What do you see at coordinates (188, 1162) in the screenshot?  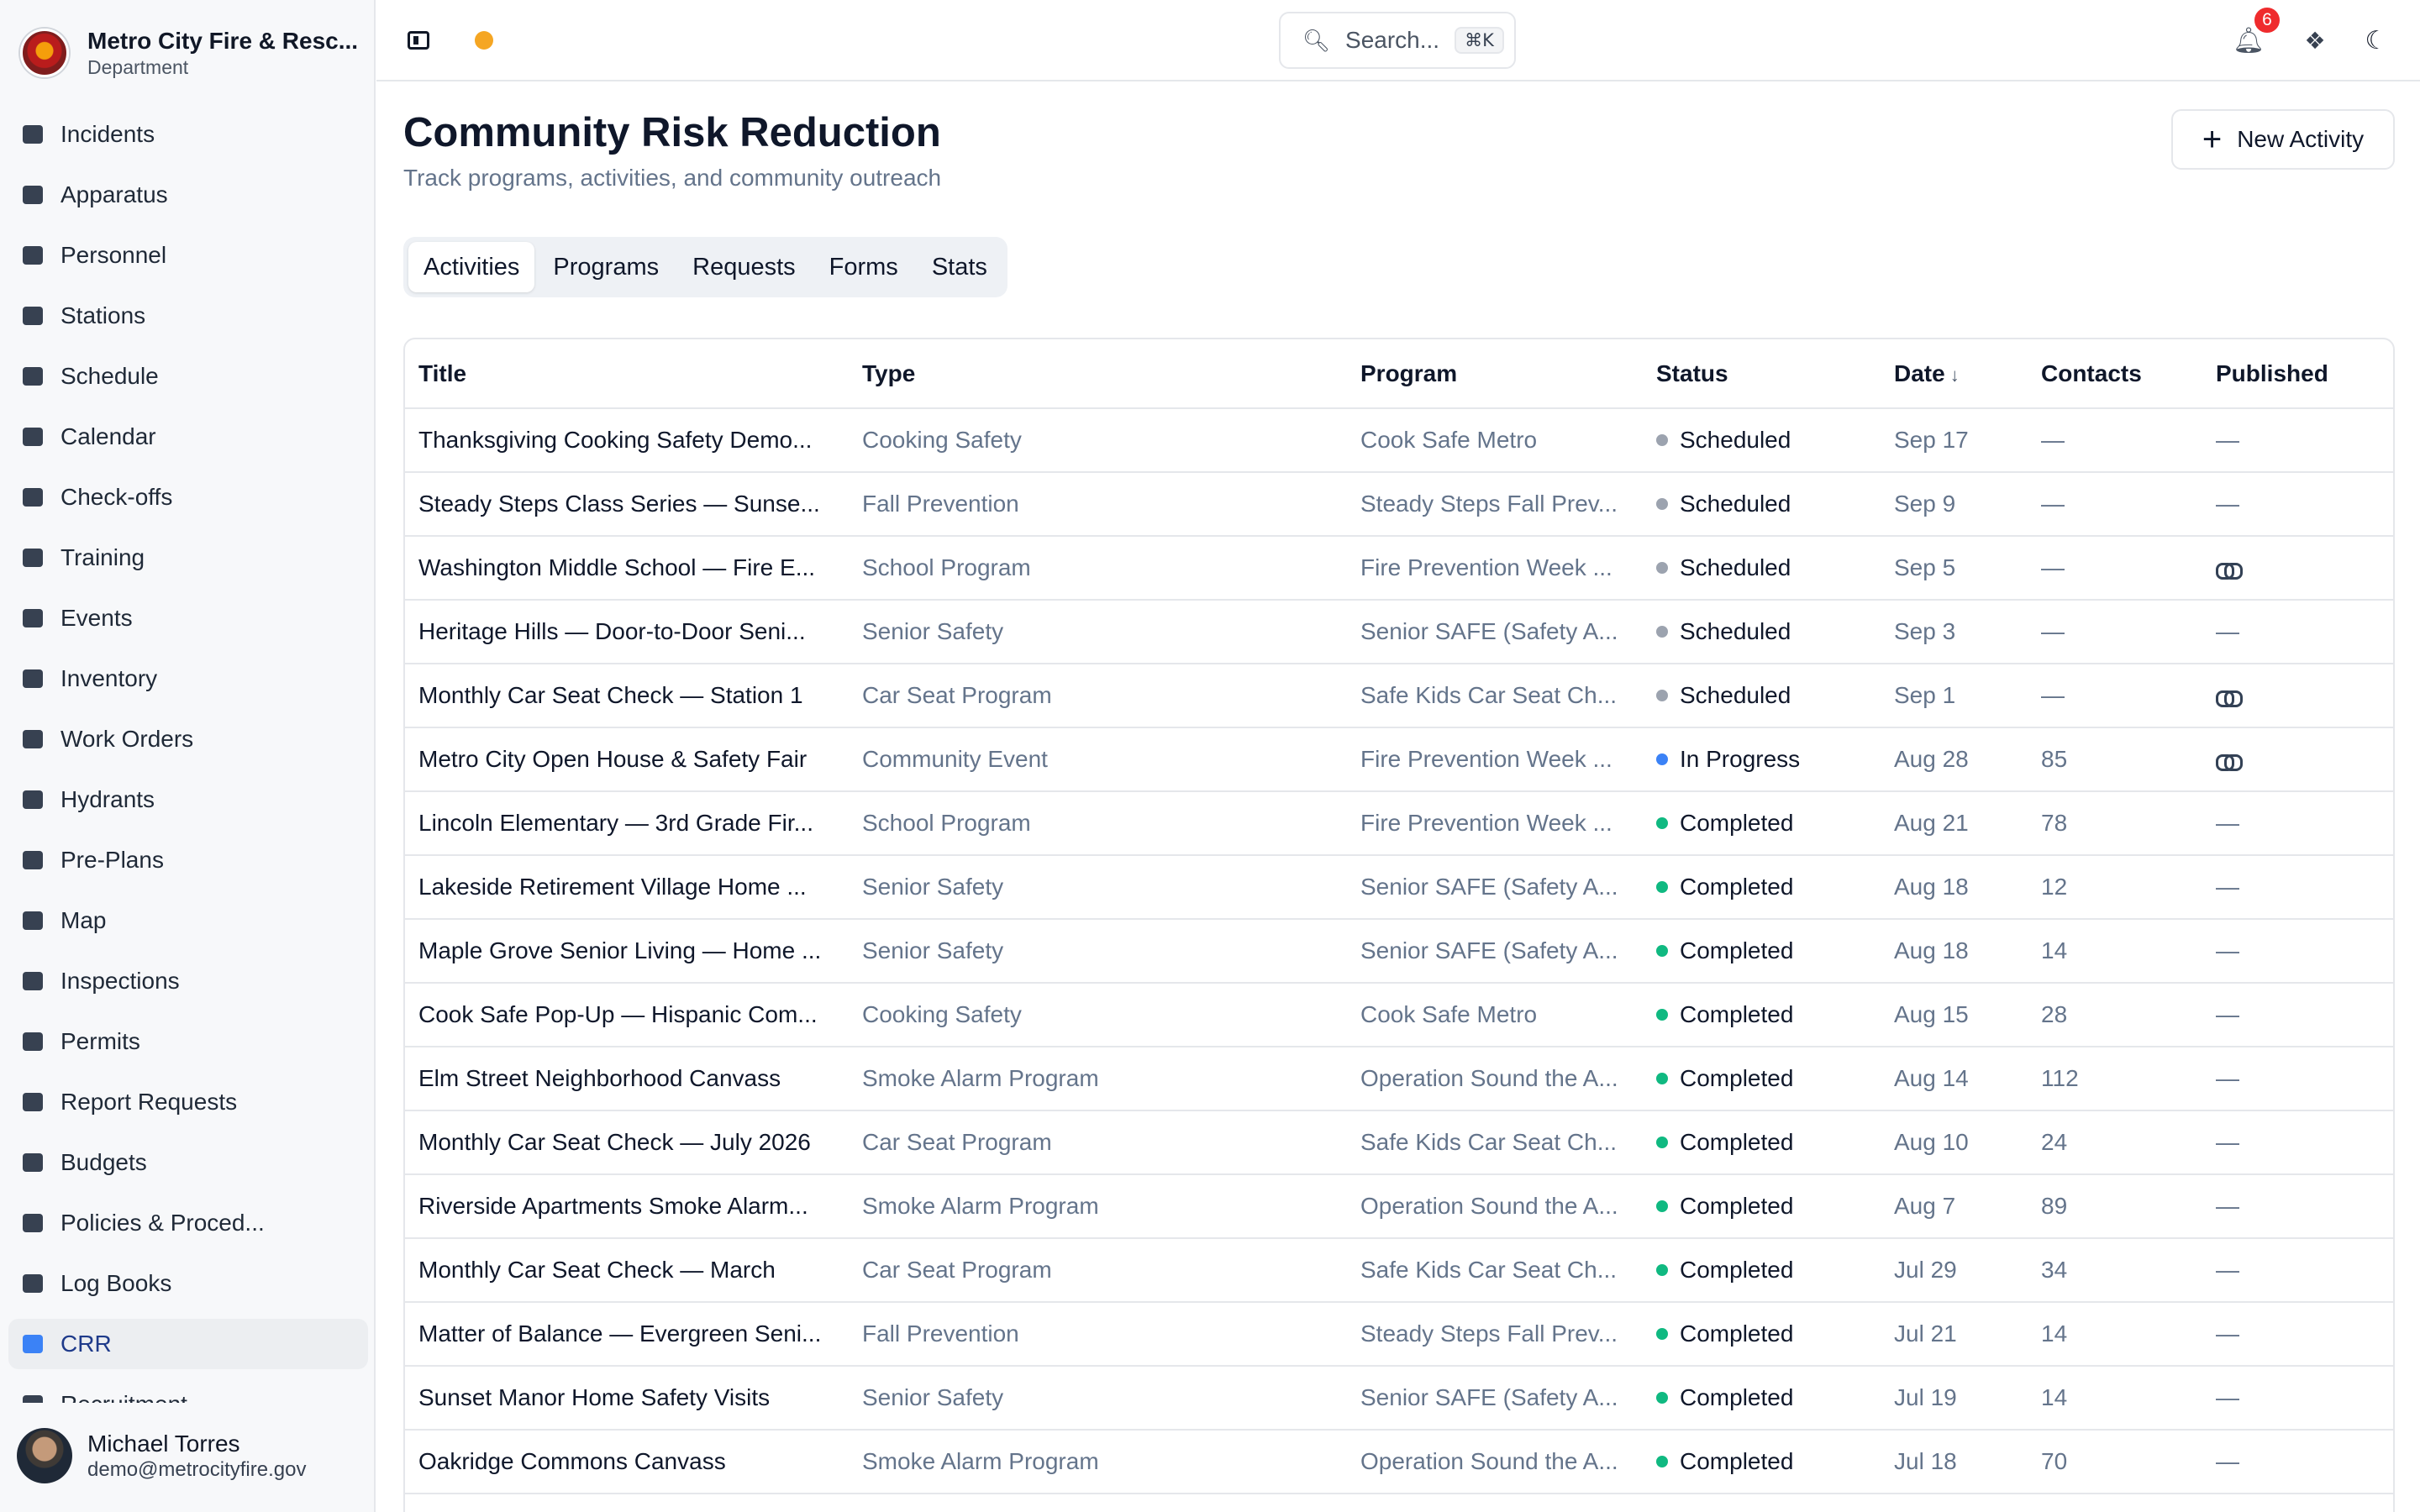 I see `sidebar-item-budgets: Budgets` at bounding box center [188, 1162].